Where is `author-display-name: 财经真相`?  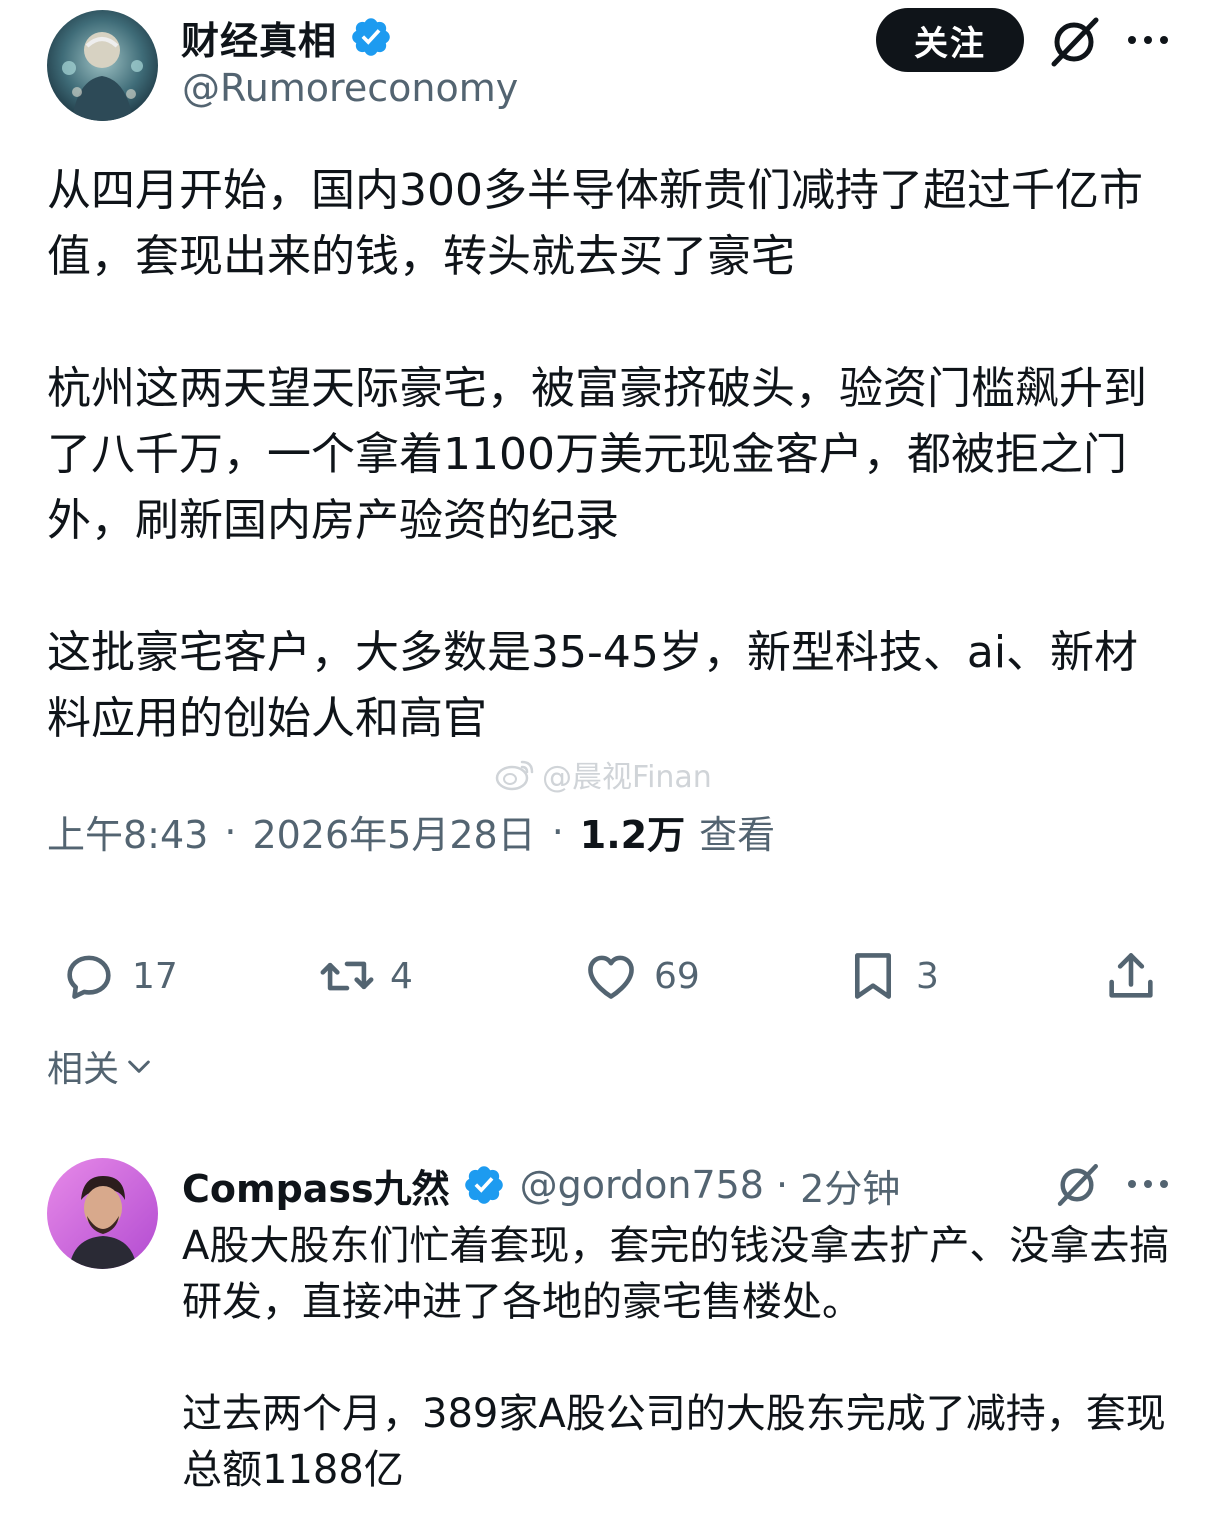
author-display-name: 财经真相 is located at coordinates (259, 37).